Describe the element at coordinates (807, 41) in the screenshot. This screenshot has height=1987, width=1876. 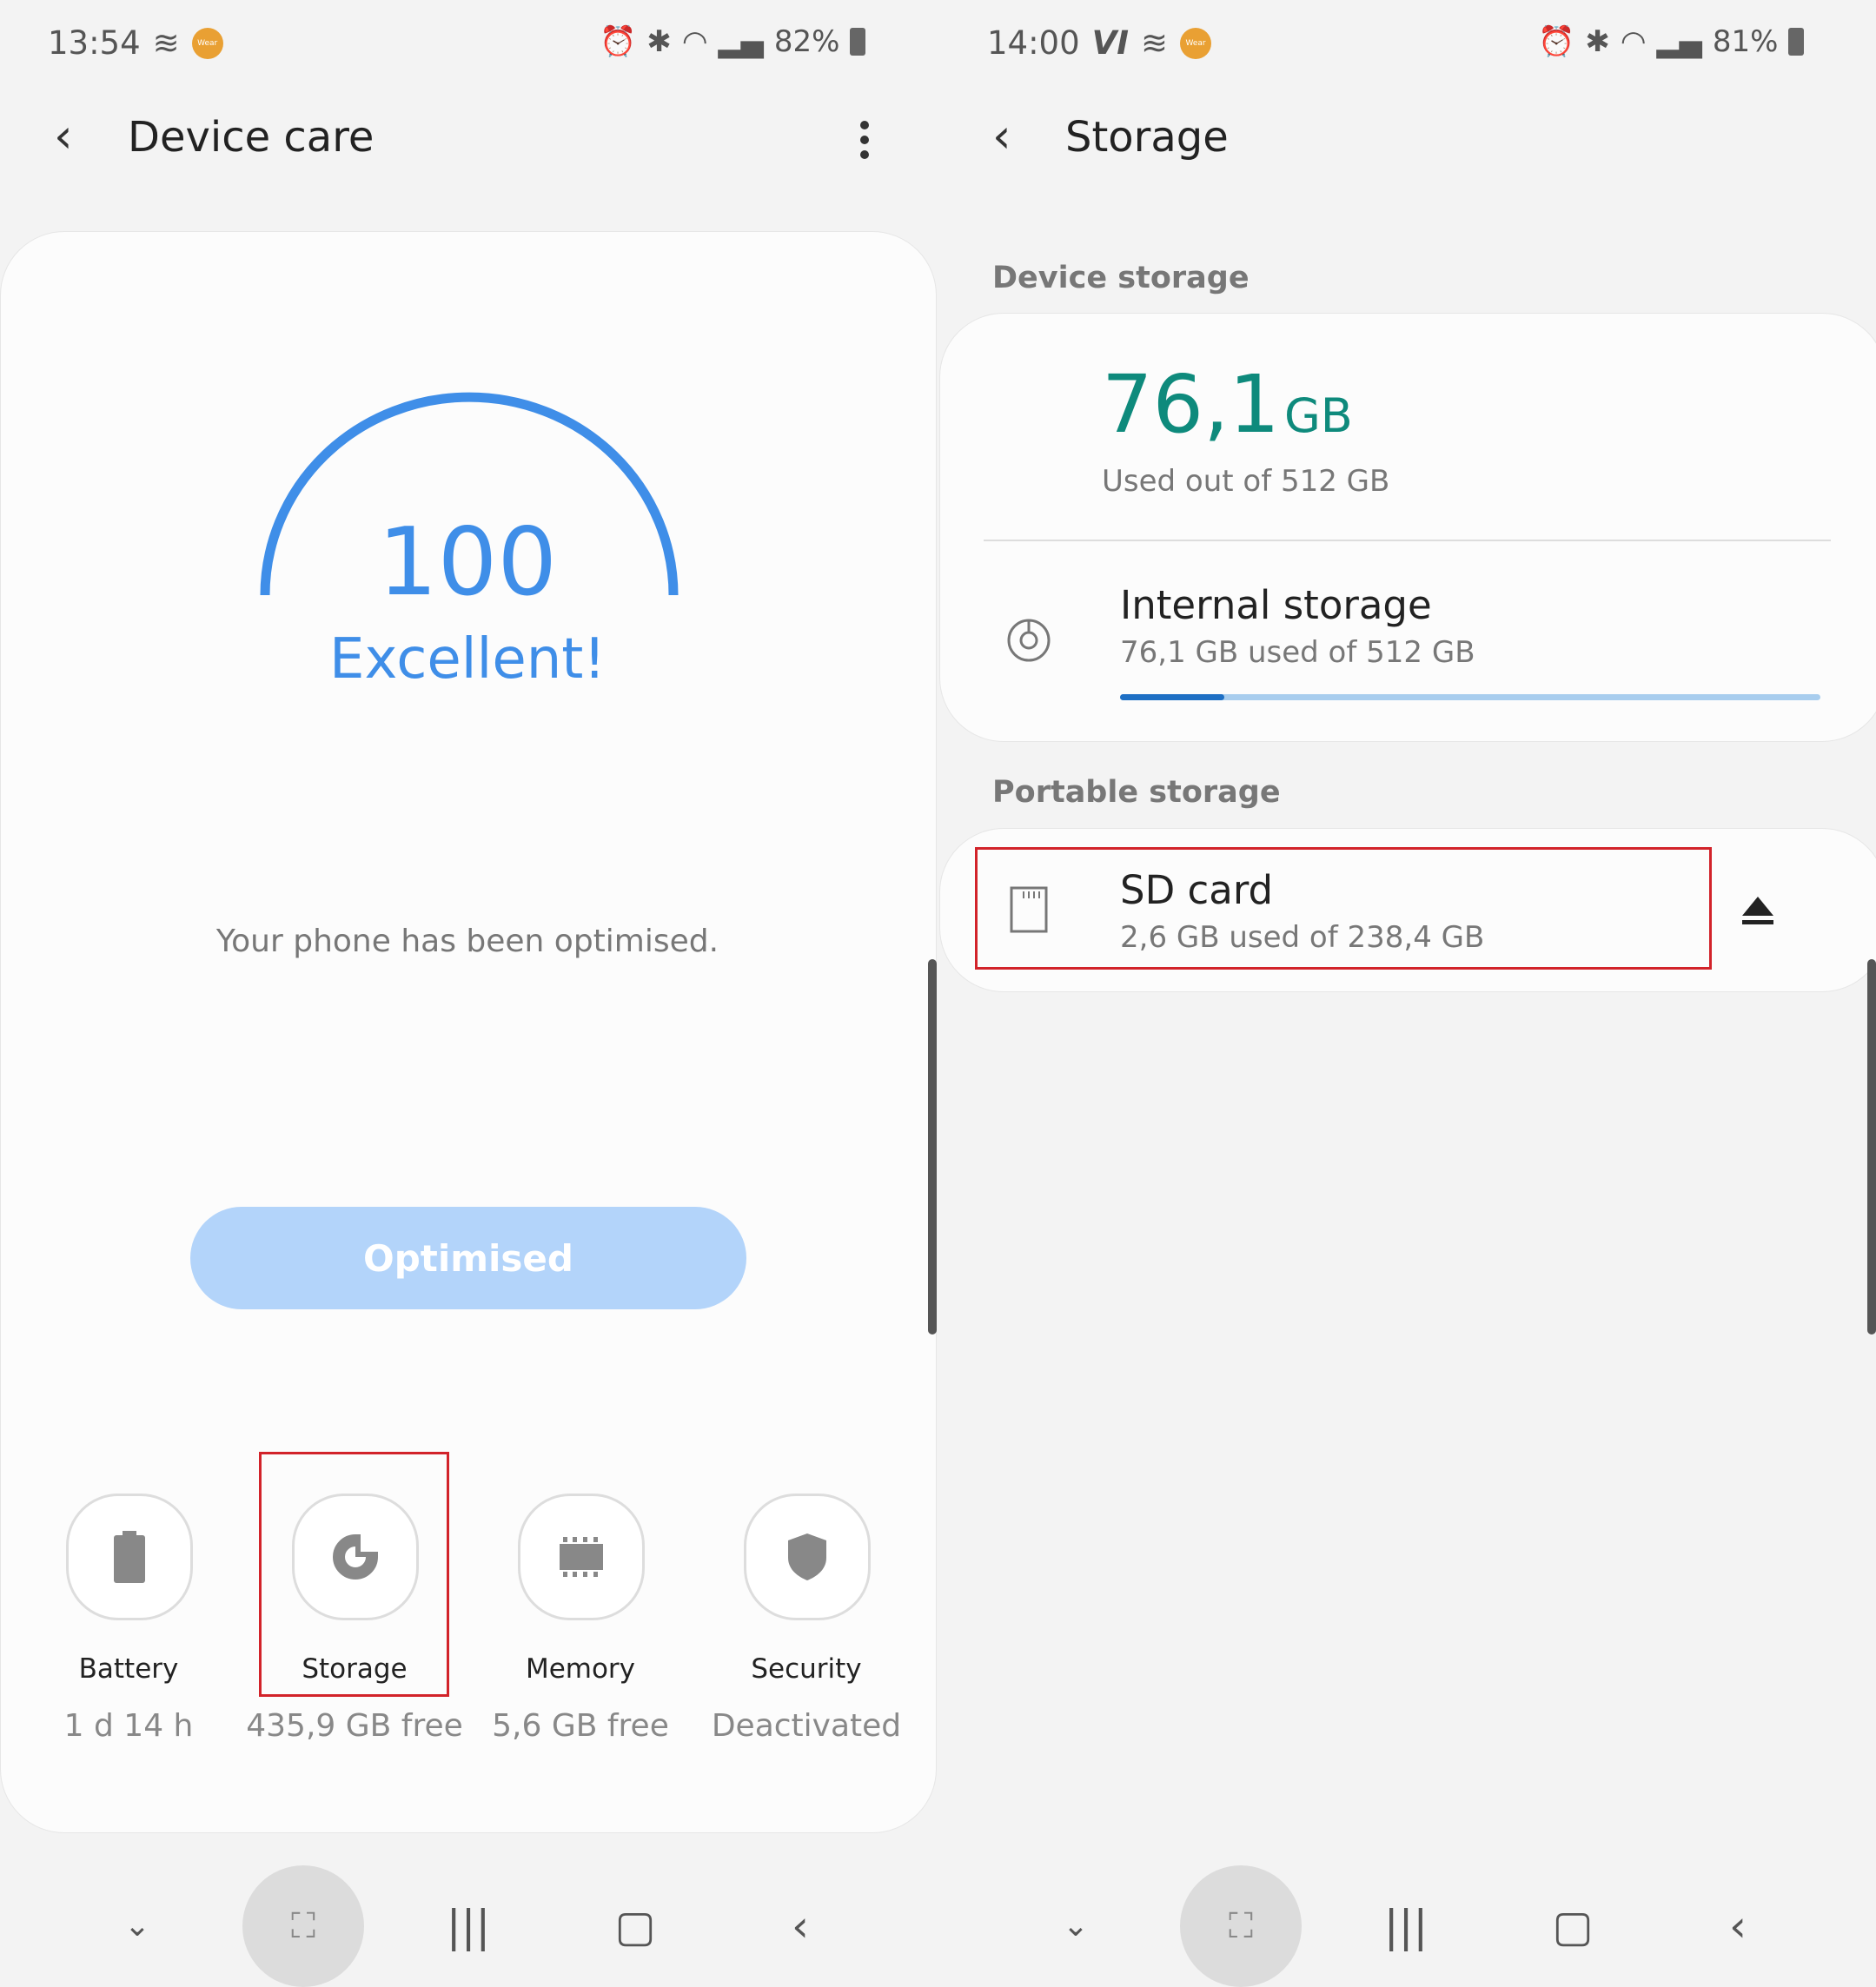
I see `battery-percent: 82%` at that location.